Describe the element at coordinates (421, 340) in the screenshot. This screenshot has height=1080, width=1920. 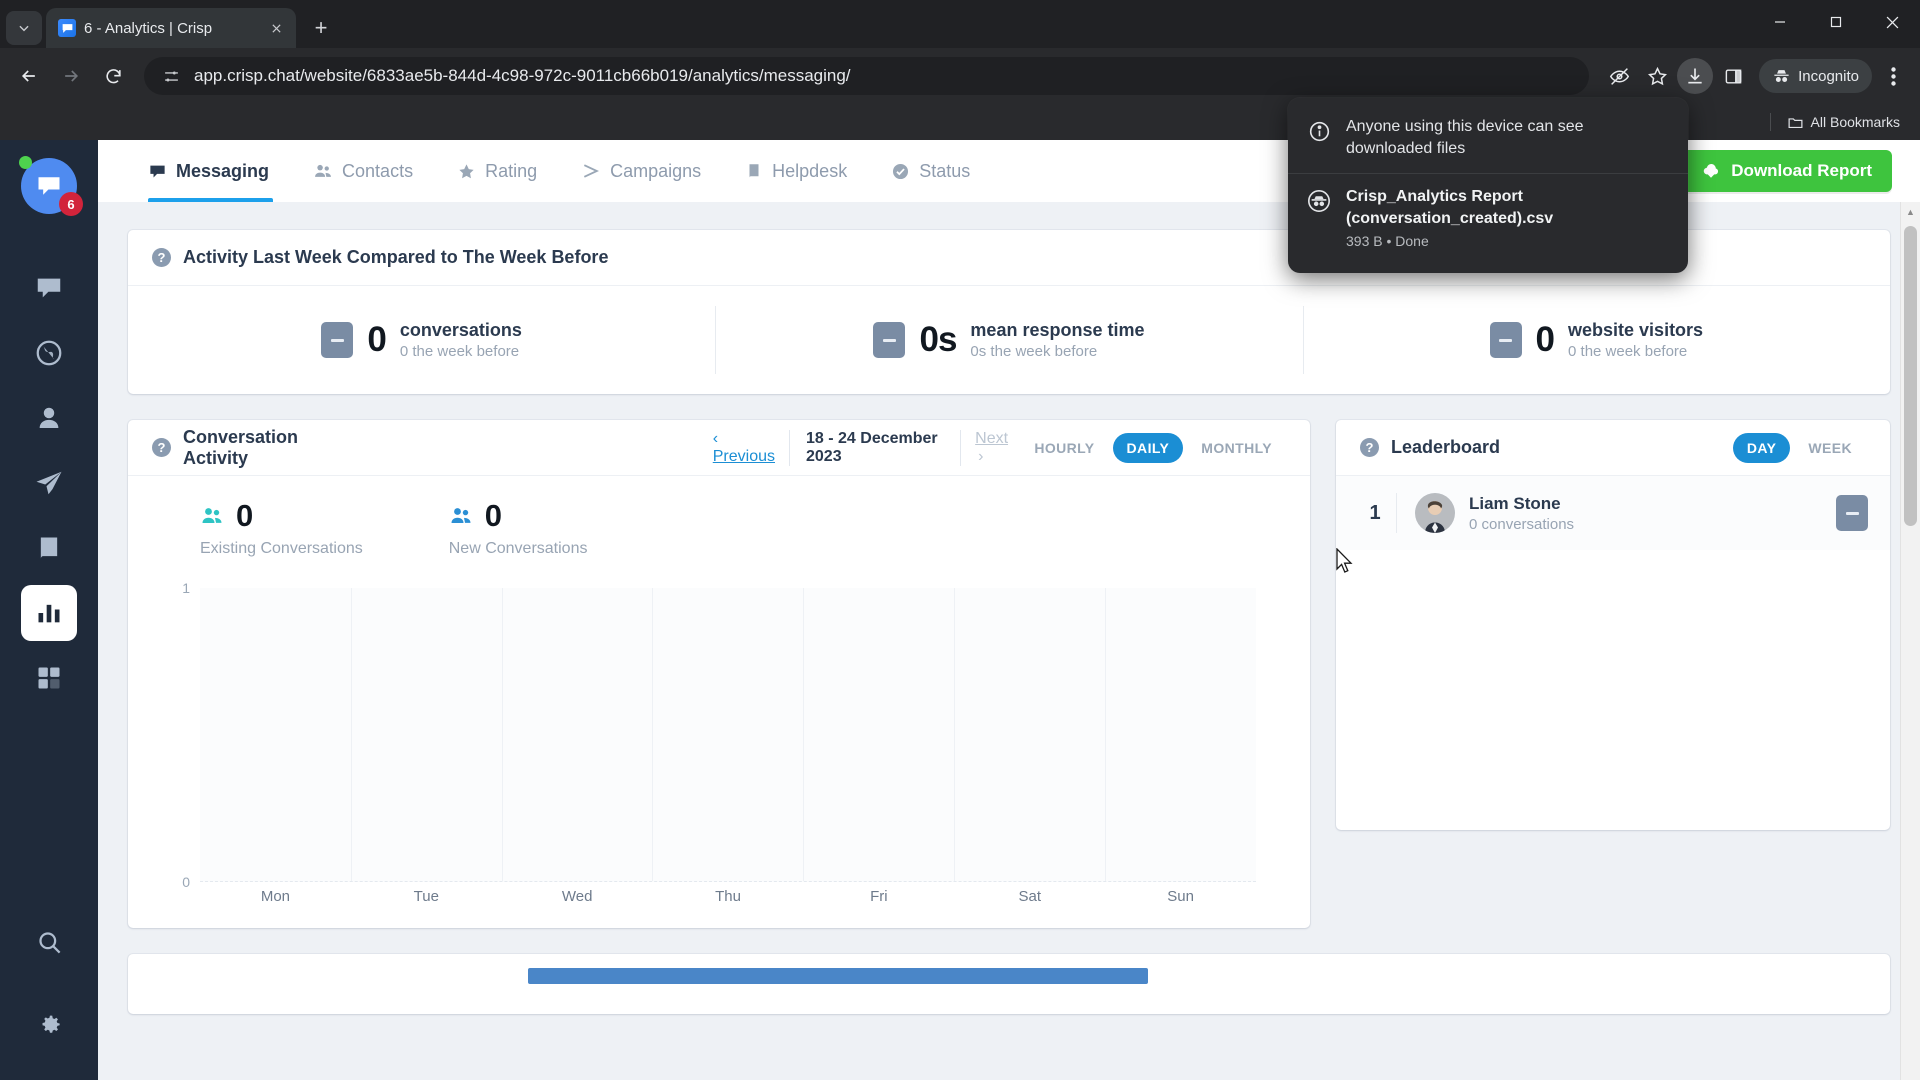
I see `stat-conversations: 0 conversations 0 the week before` at that location.